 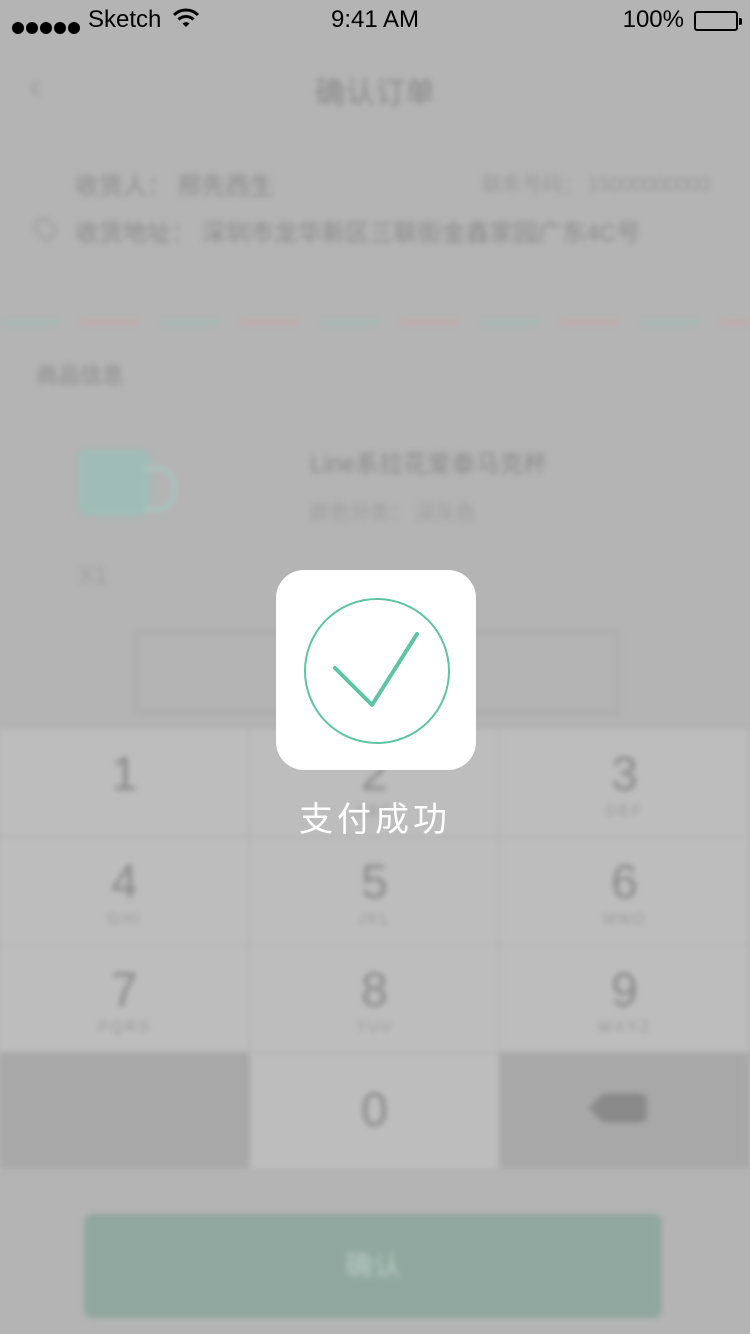 What do you see at coordinates (45, 229) in the screenshot?
I see `location-pin-icon` at bounding box center [45, 229].